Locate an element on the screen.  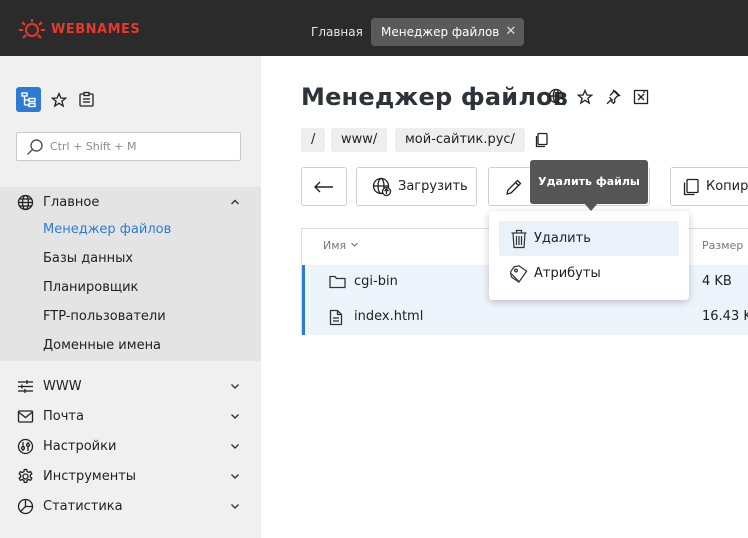
column-header-name-label: Имя is located at coordinates (335, 245).